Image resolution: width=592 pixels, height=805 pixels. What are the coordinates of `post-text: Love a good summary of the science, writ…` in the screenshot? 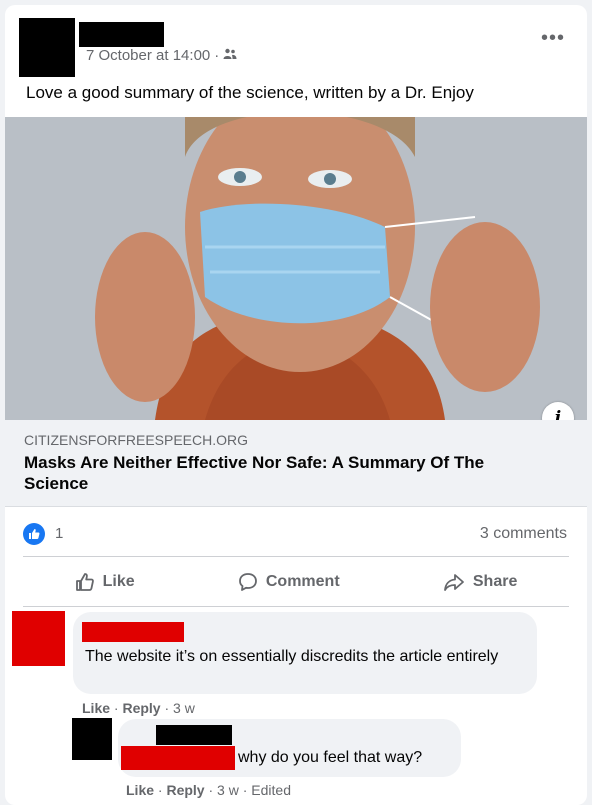 It's located at (250, 92).